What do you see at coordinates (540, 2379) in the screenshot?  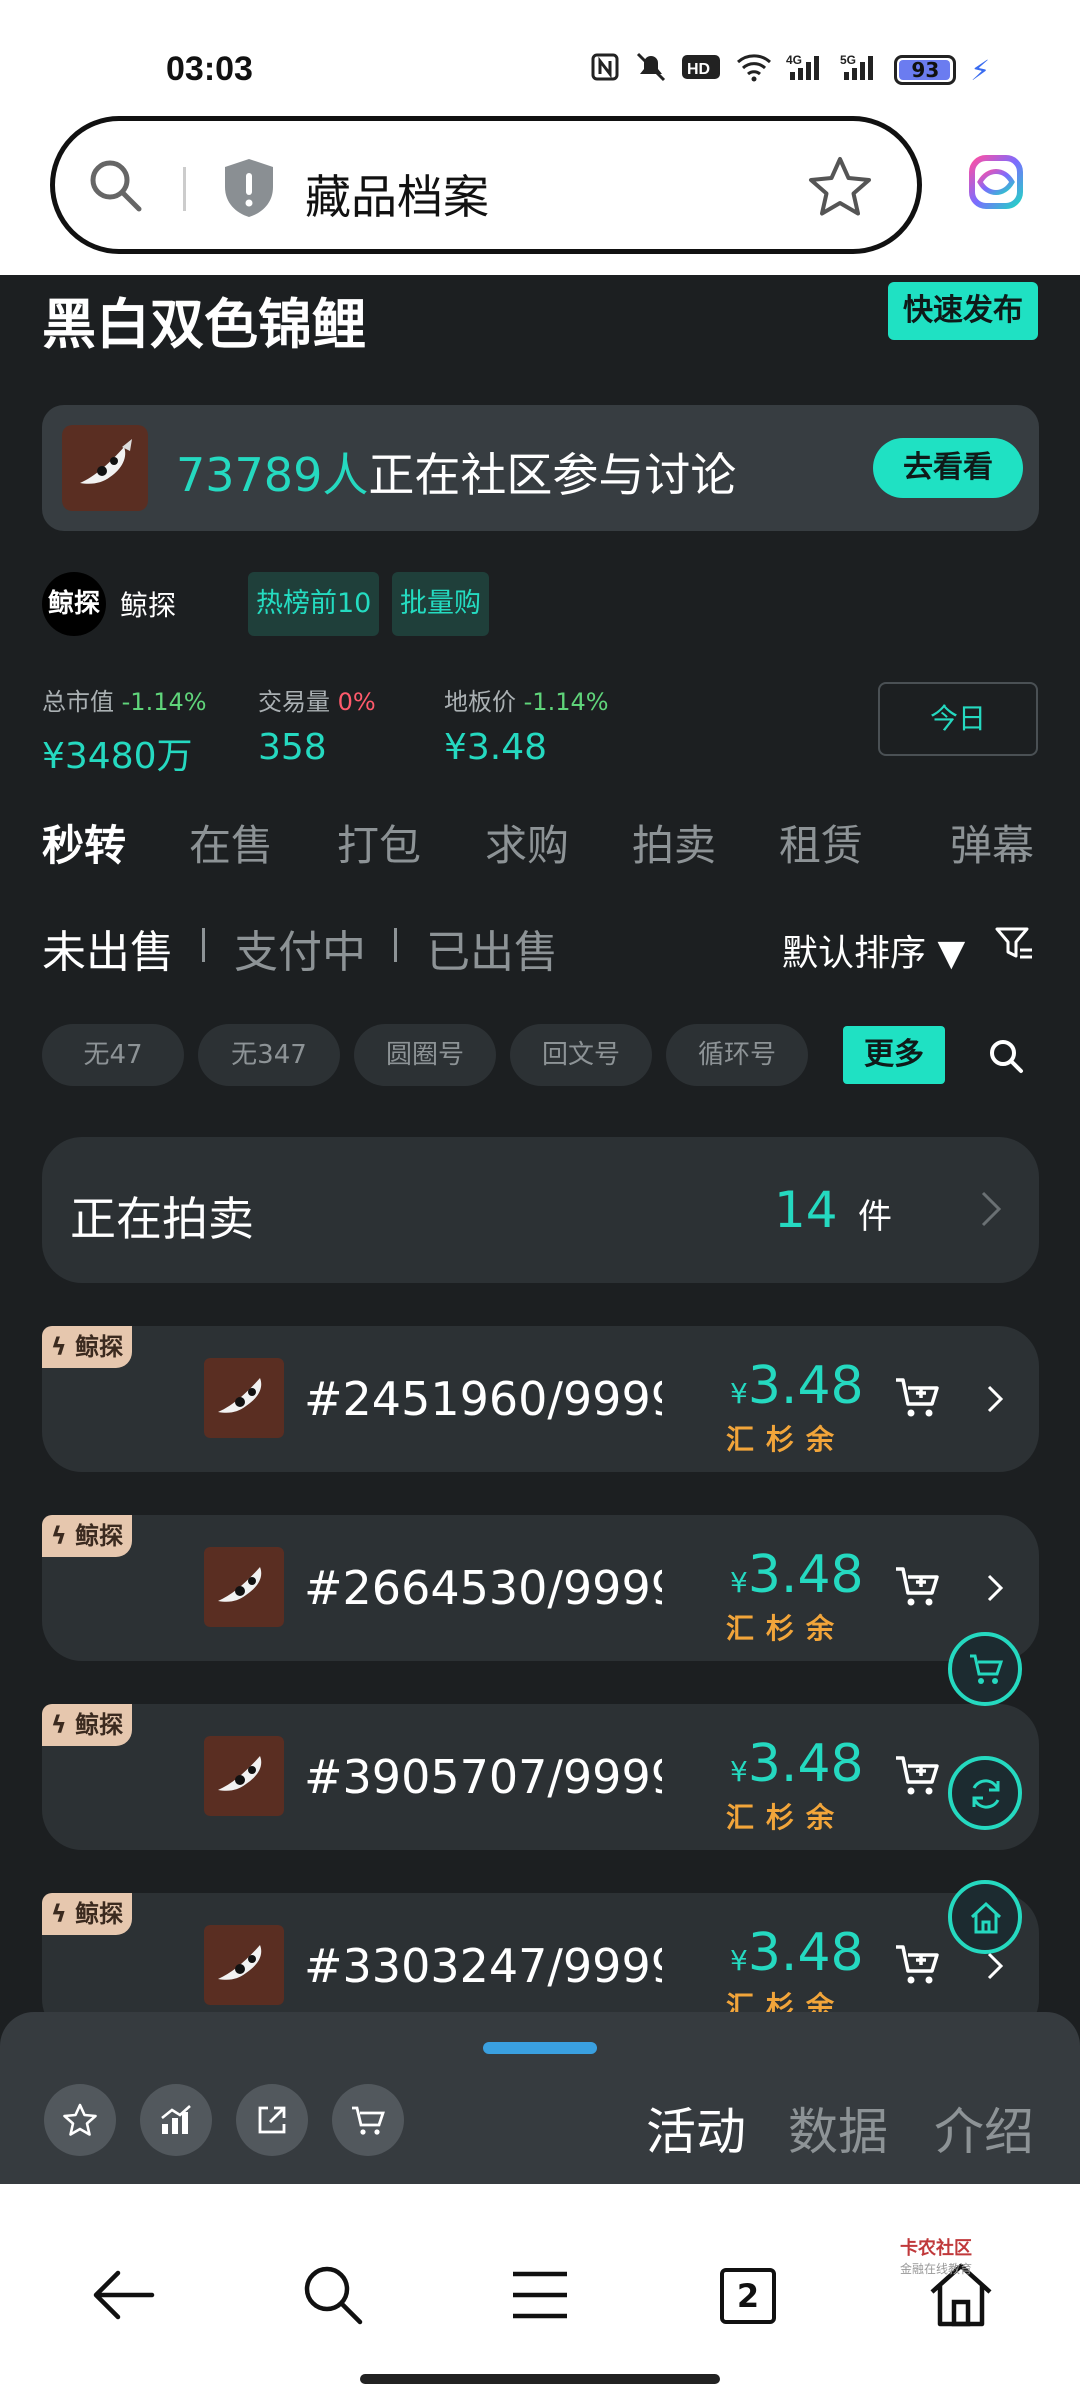 I see `home-indicator` at bounding box center [540, 2379].